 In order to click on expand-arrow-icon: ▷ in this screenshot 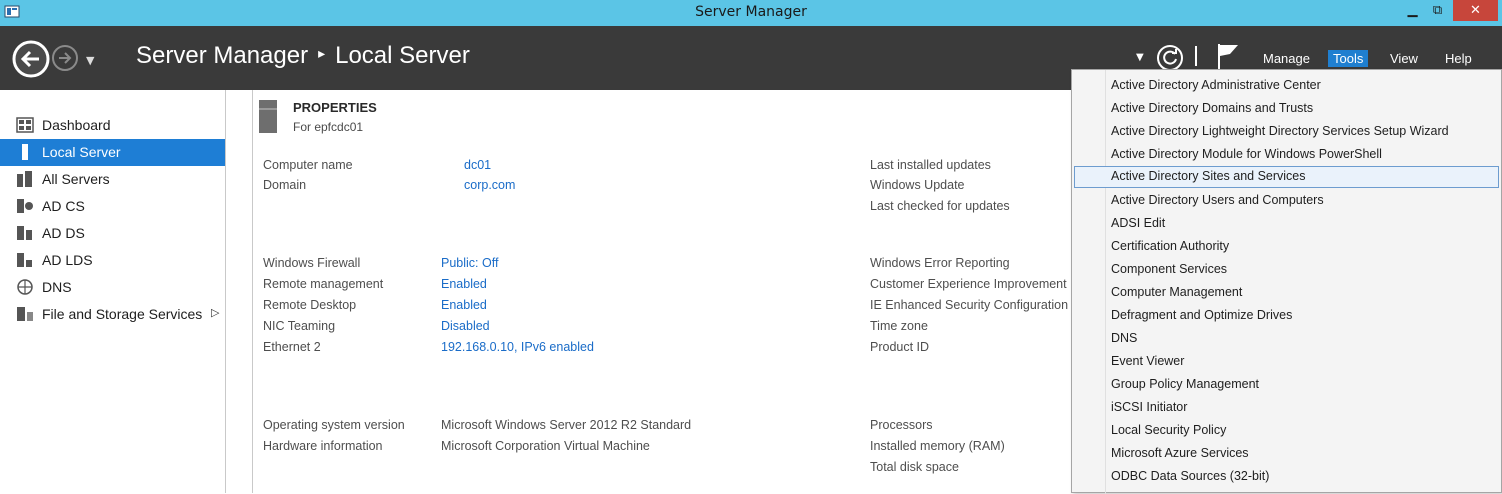, I will do `click(215, 312)`.